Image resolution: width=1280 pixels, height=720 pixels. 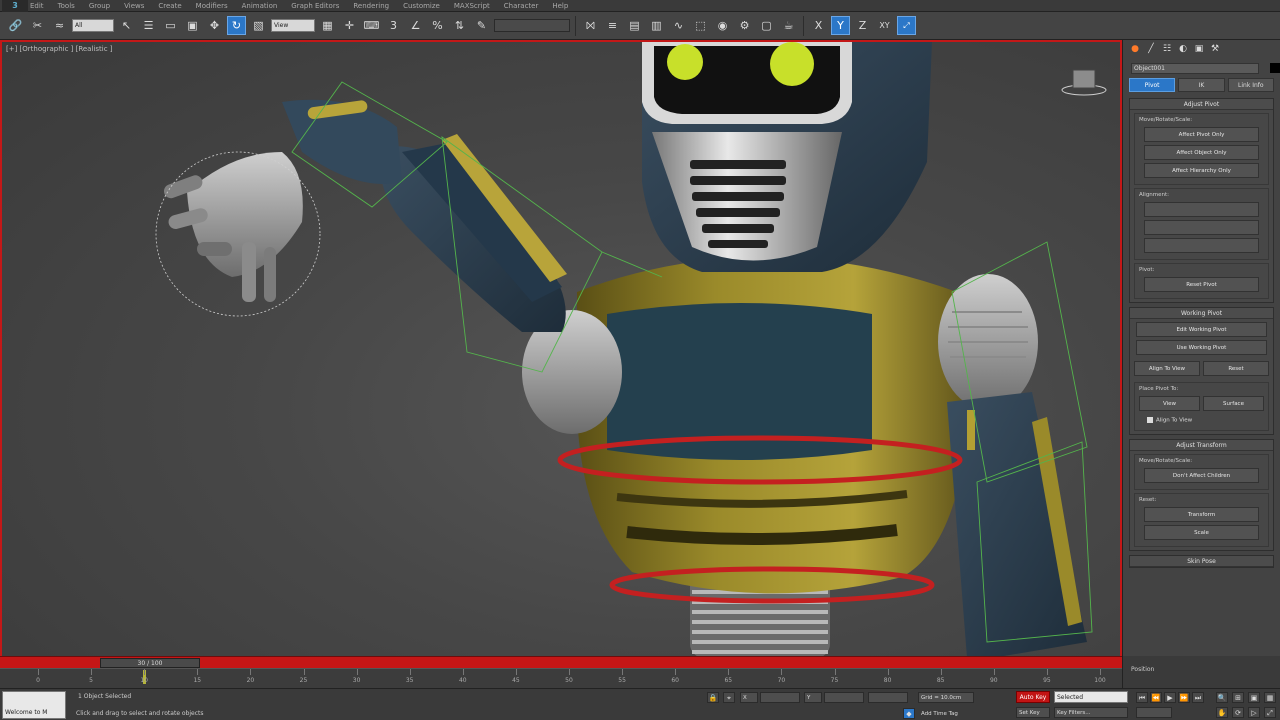 I want to click on z-coordinate-field, so click(x=888, y=697).